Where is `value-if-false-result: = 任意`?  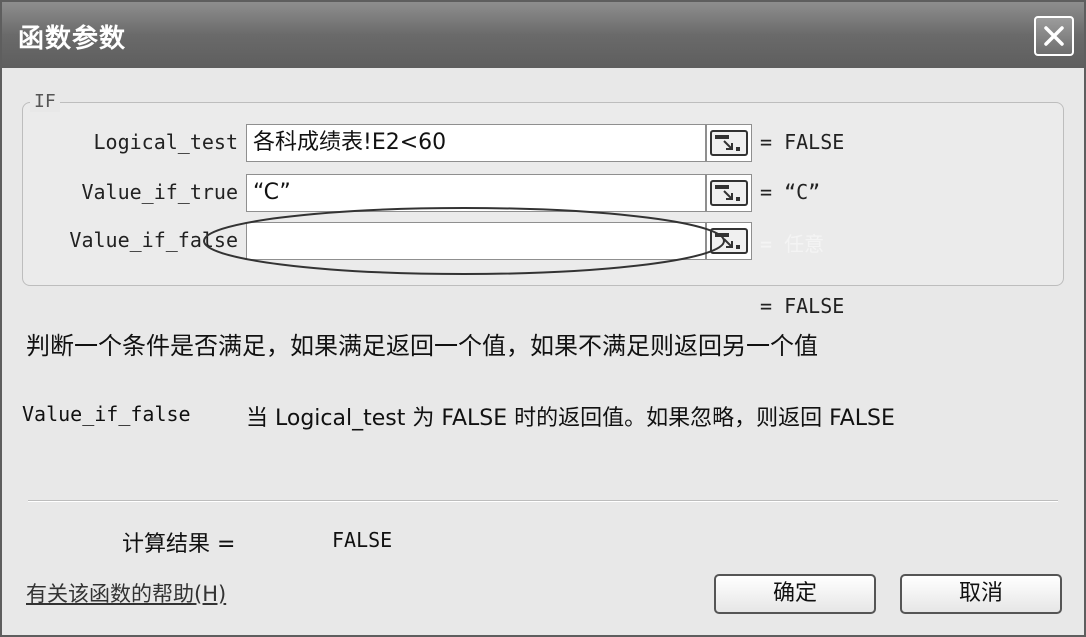
value-if-false-result: = 任意 is located at coordinates (792, 244).